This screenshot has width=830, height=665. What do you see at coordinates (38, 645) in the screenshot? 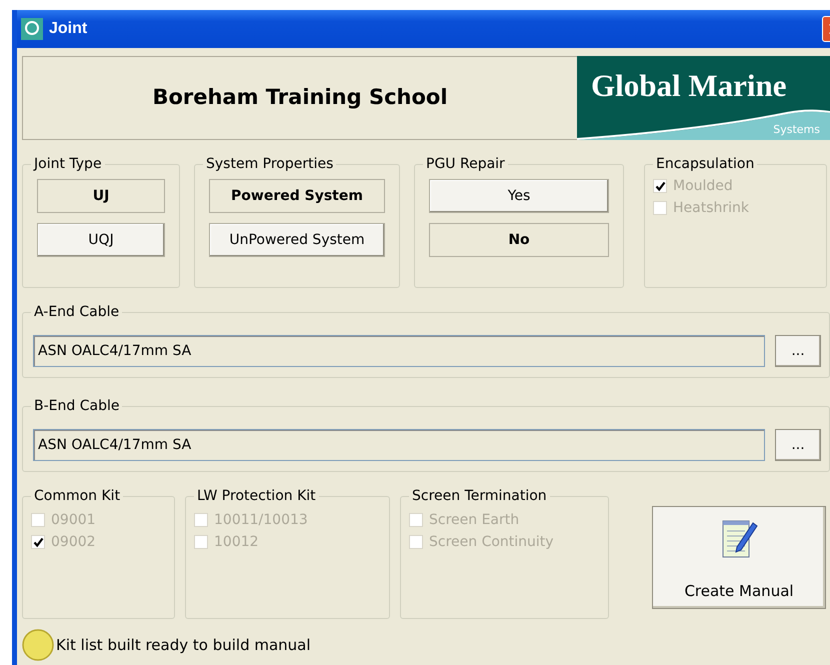
I see `status-light-icon` at bounding box center [38, 645].